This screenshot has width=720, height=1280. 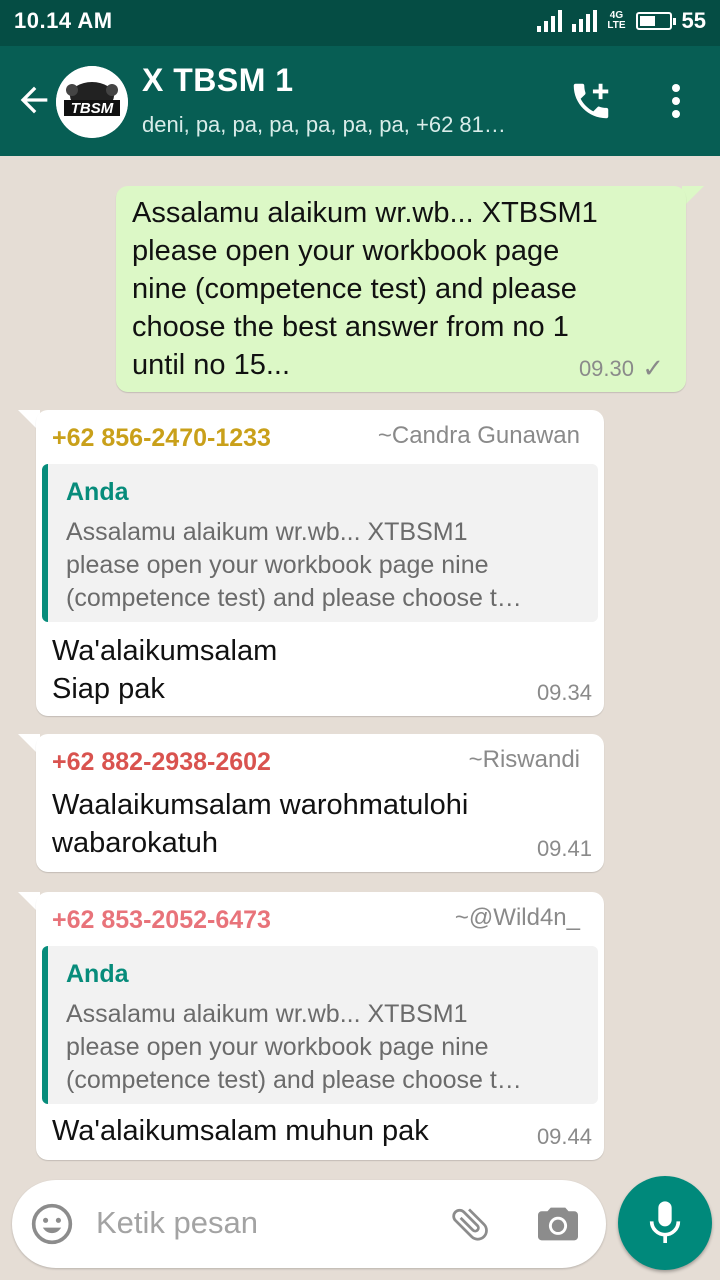 I want to click on attach-icon, so click(x=470, y=1224).